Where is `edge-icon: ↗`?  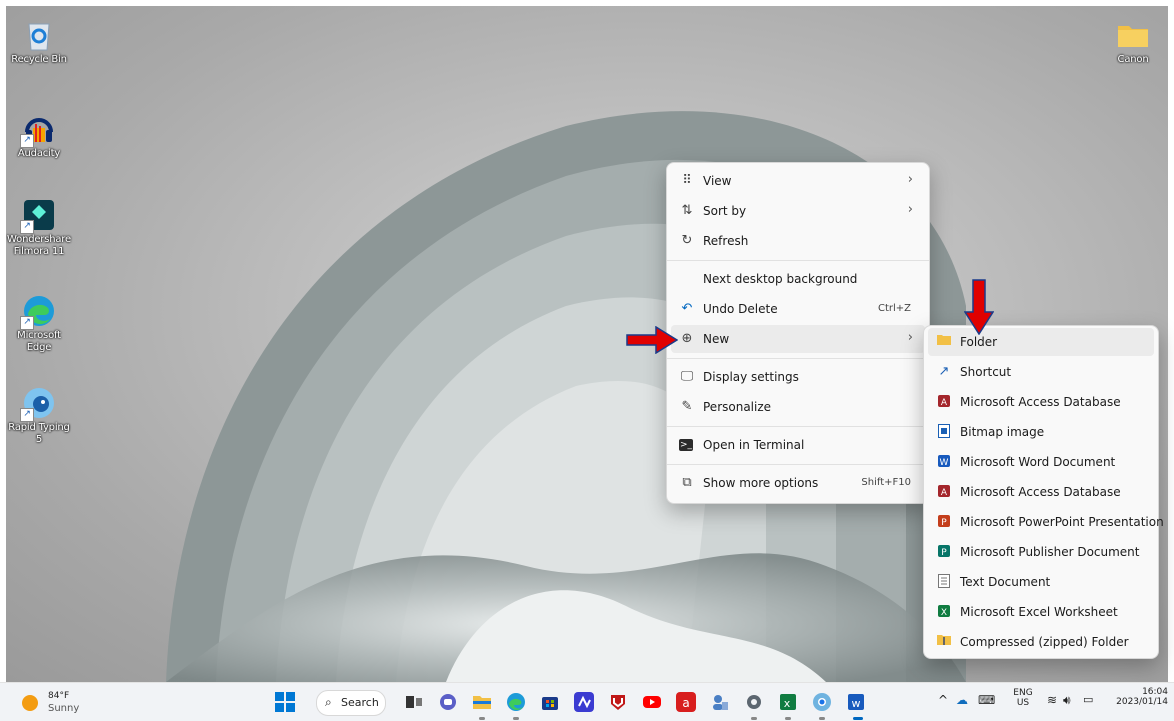 edge-icon: ↗ is located at coordinates (38, 312).